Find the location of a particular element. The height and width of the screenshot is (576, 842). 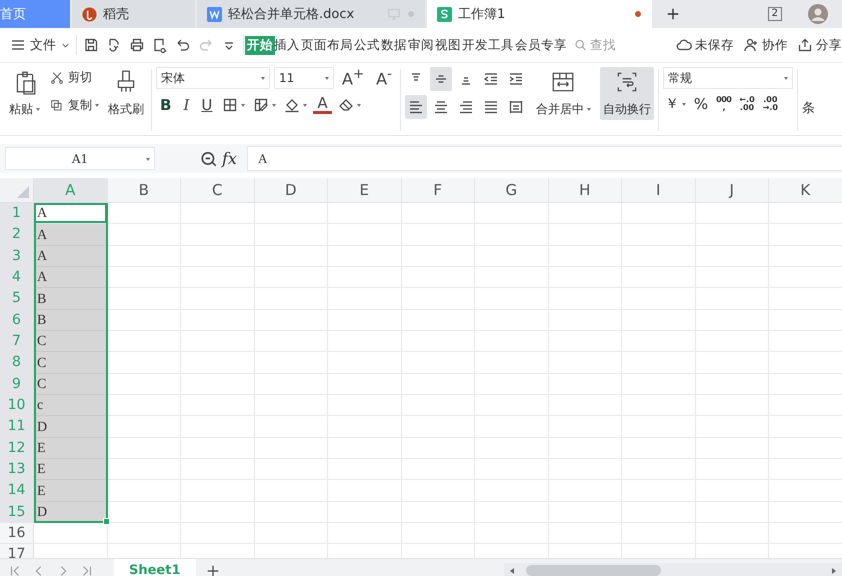

undo-icon is located at coordinates (183, 45).